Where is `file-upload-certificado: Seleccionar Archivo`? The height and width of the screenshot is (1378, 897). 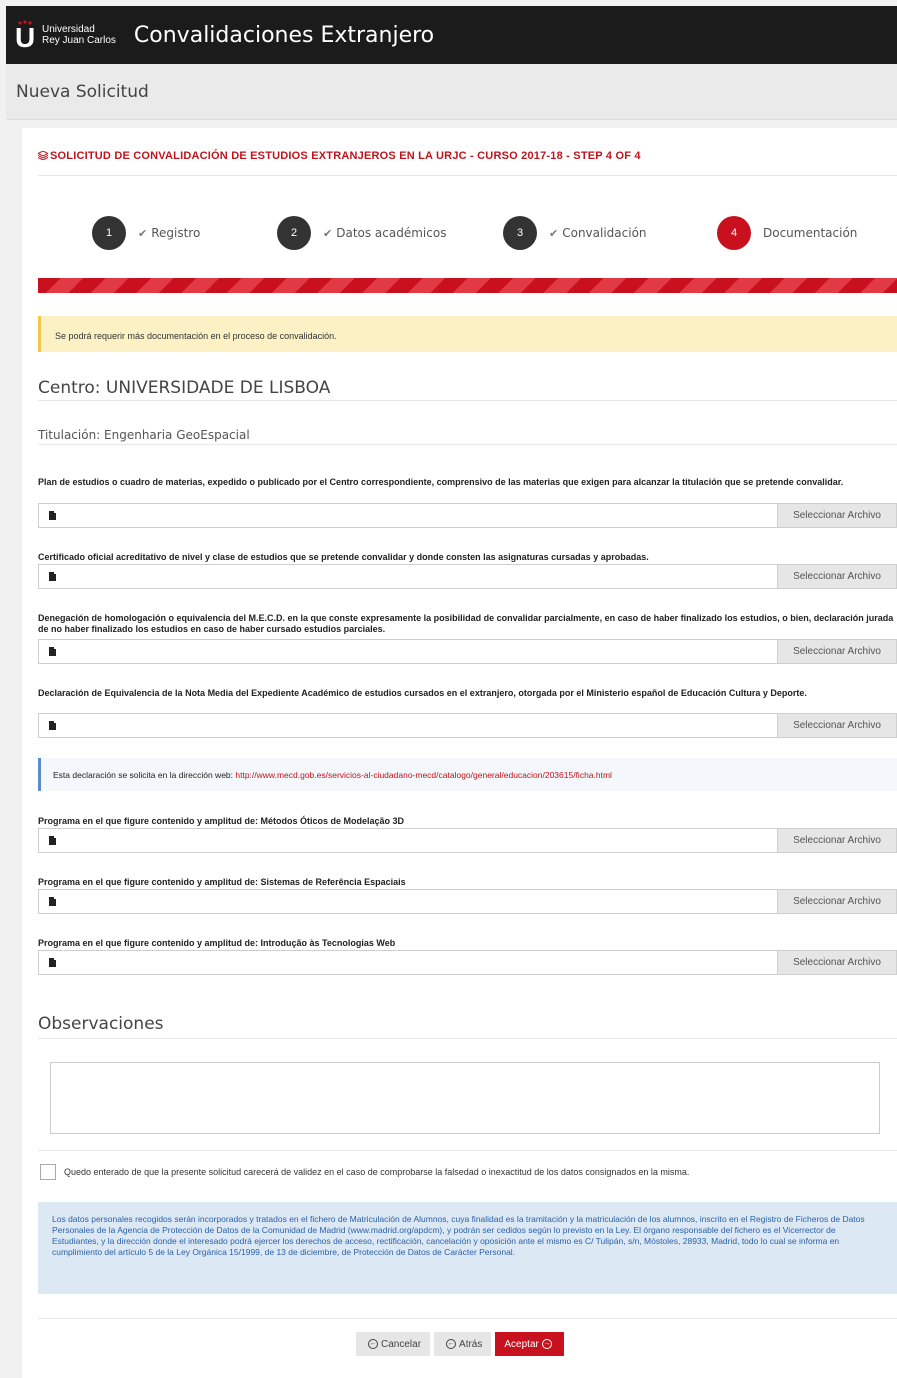 file-upload-certificado: Seleccionar Archivo is located at coordinates (467, 576).